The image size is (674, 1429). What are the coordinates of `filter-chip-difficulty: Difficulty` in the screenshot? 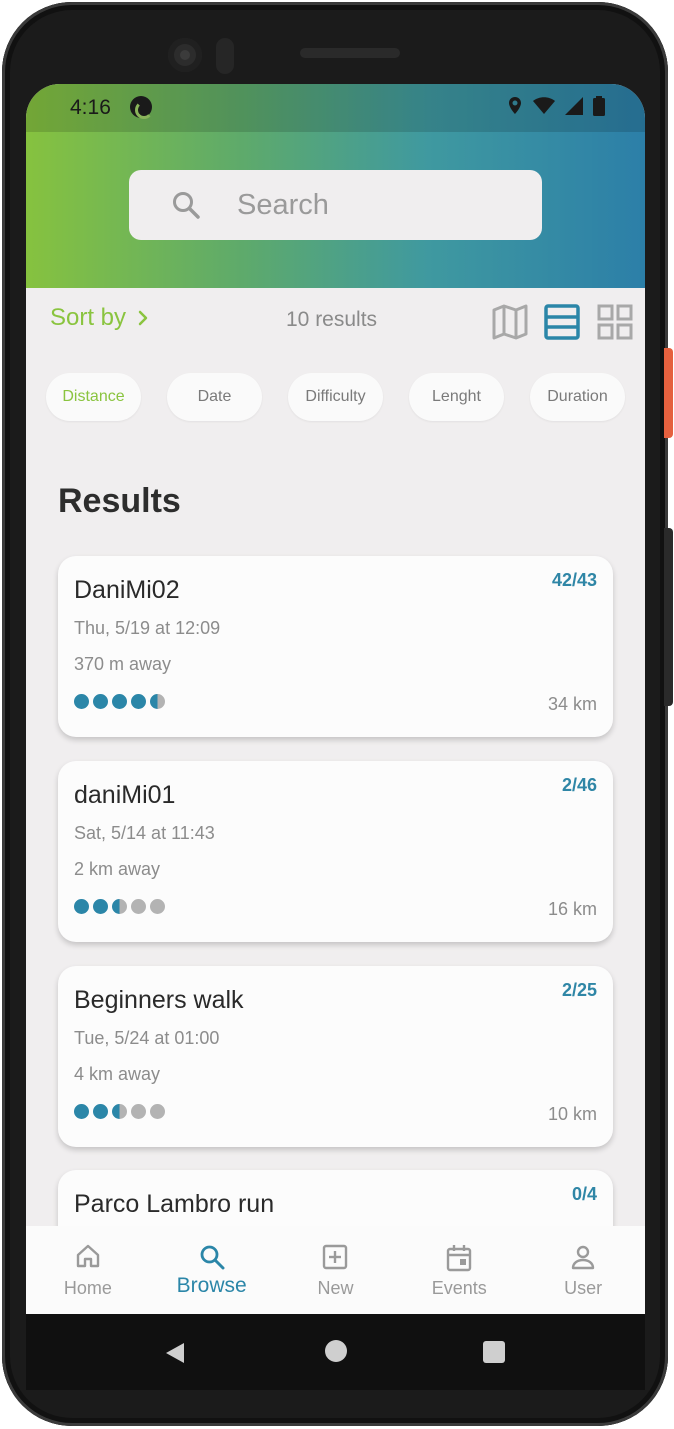 It's located at (335, 397).